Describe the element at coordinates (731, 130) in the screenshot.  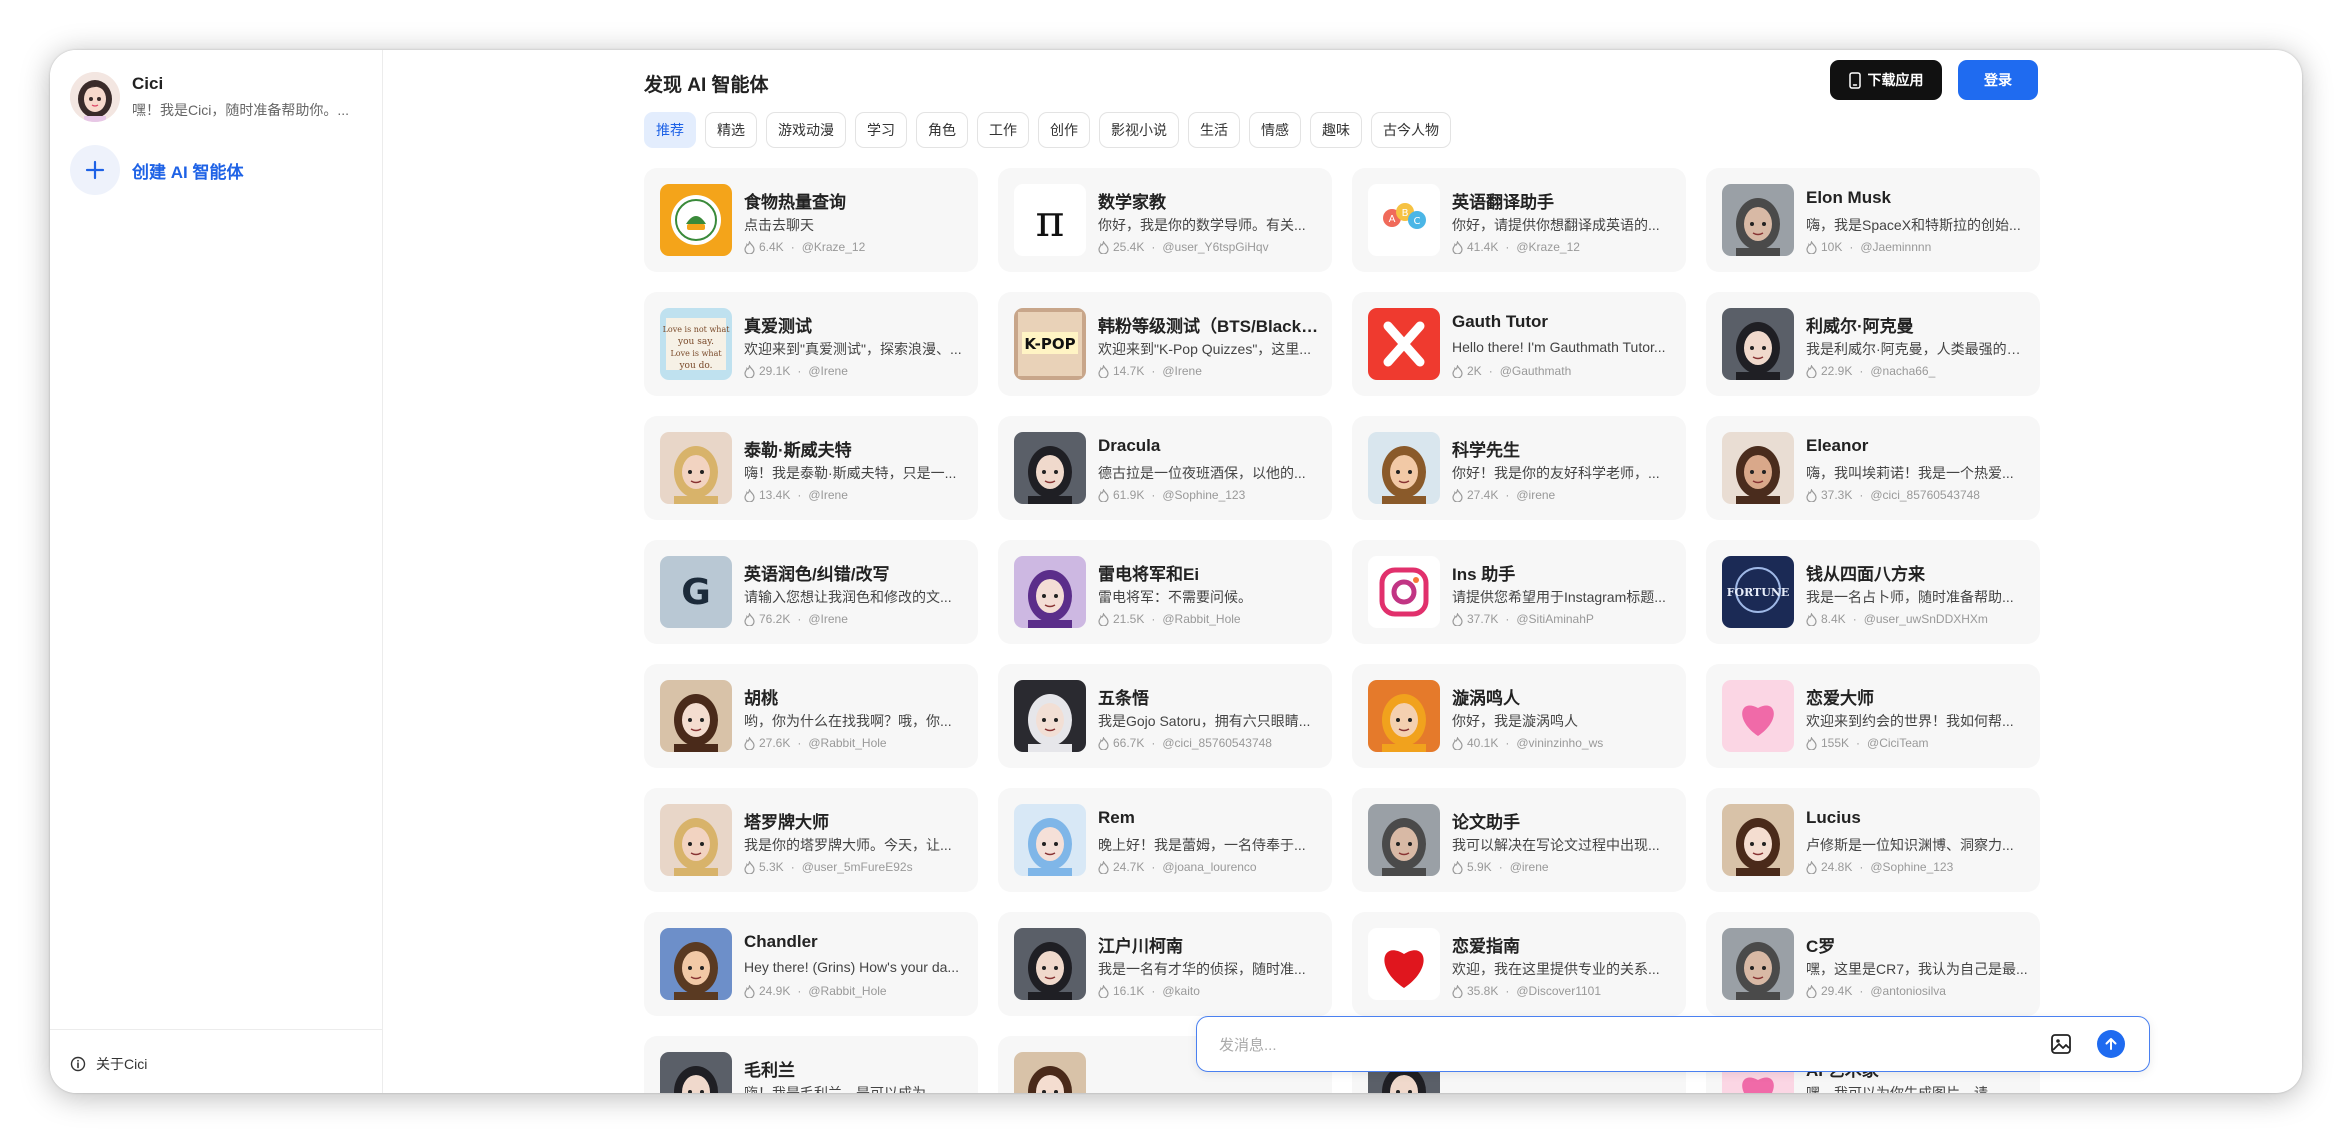
I see `tab-item: 精选` at that location.